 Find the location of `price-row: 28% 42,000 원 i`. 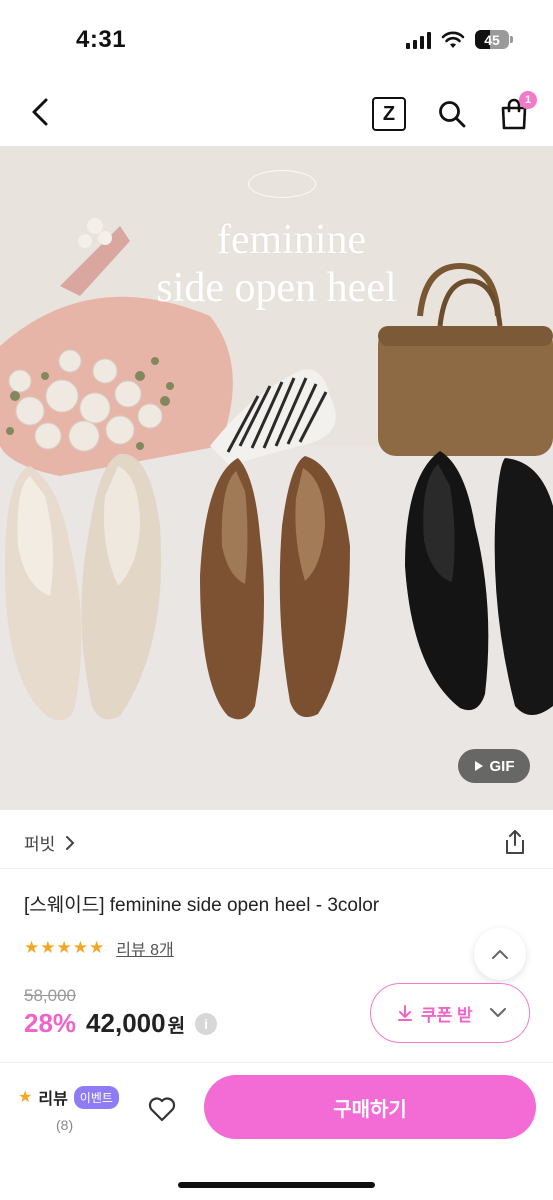

price-row: 28% 42,000 원 i is located at coordinates (121, 1023).